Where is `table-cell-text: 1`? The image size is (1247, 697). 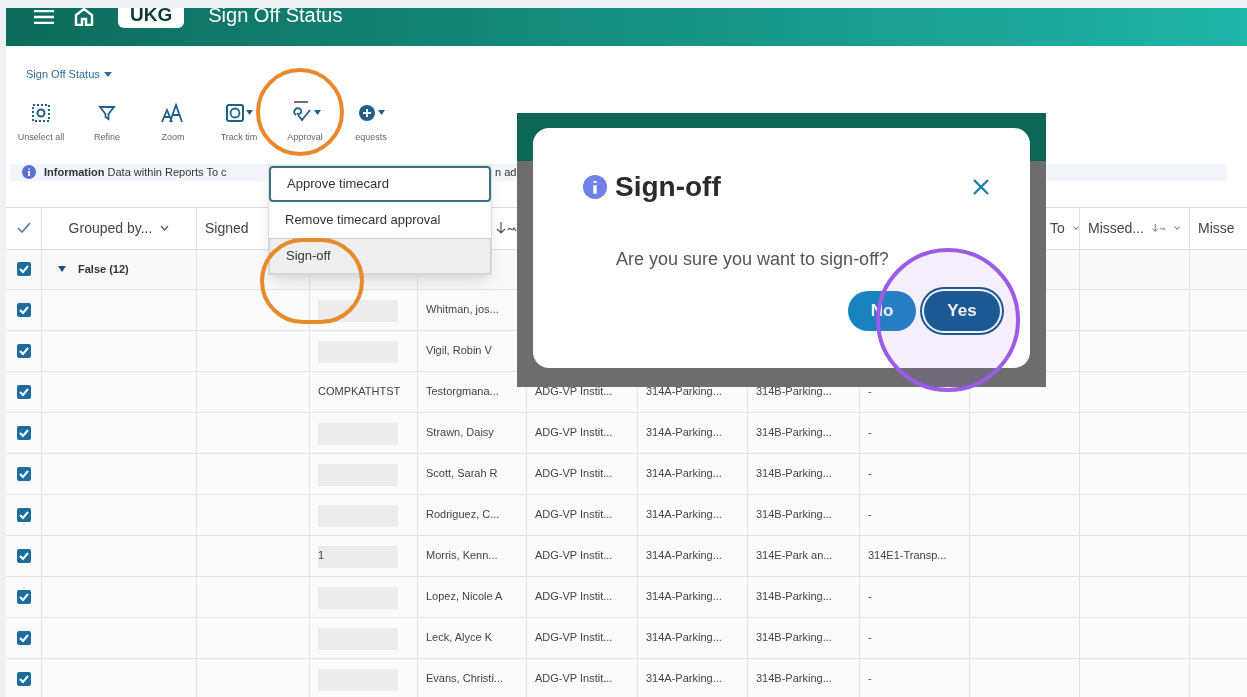
table-cell-text: 1 is located at coordinates (321, 556).